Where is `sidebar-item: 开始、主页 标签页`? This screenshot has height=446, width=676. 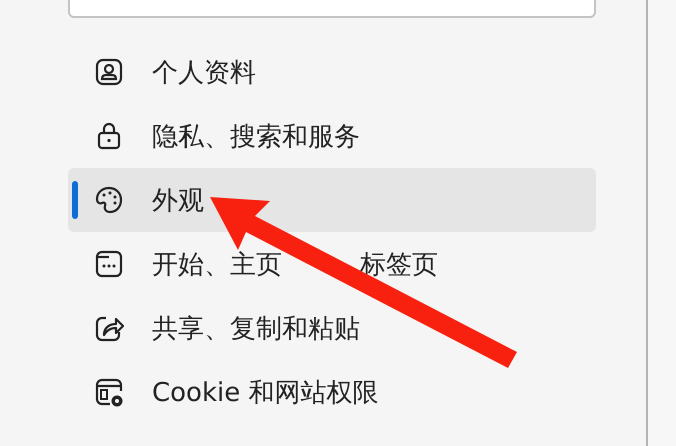
sidebar-item: 开始、主页 标签页 is located at coordinates (332, 264).